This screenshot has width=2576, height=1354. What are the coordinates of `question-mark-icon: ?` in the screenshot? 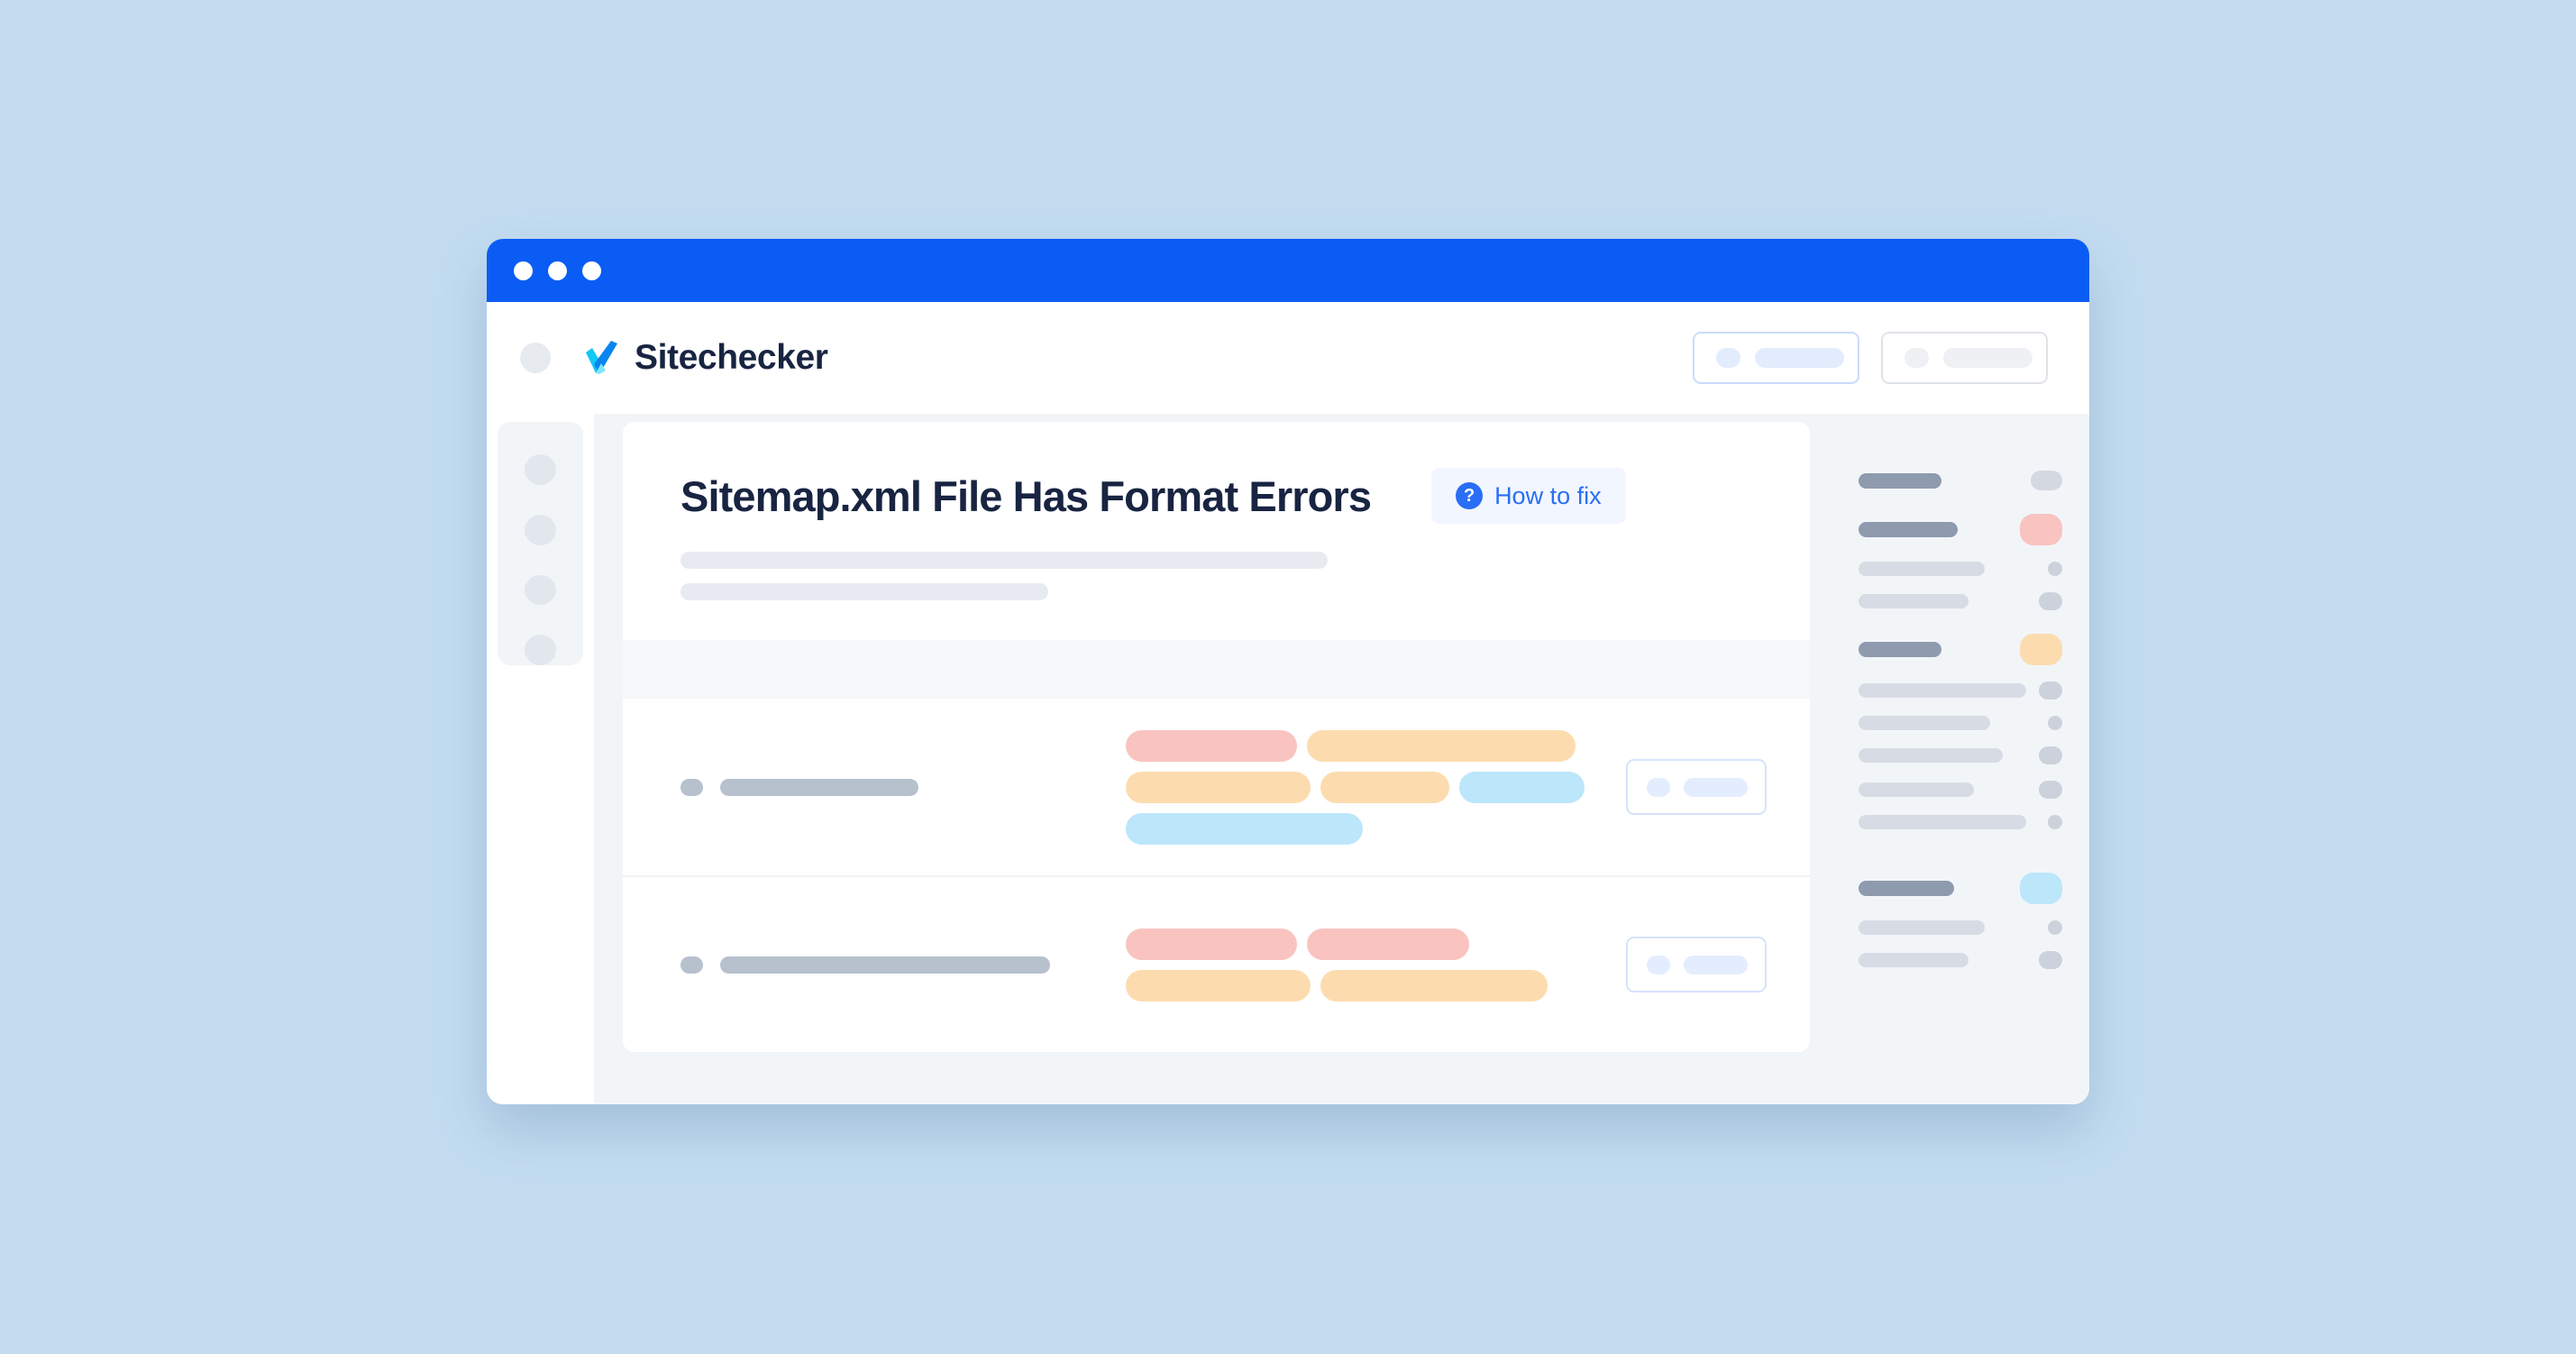 It's located at (1470, 496).